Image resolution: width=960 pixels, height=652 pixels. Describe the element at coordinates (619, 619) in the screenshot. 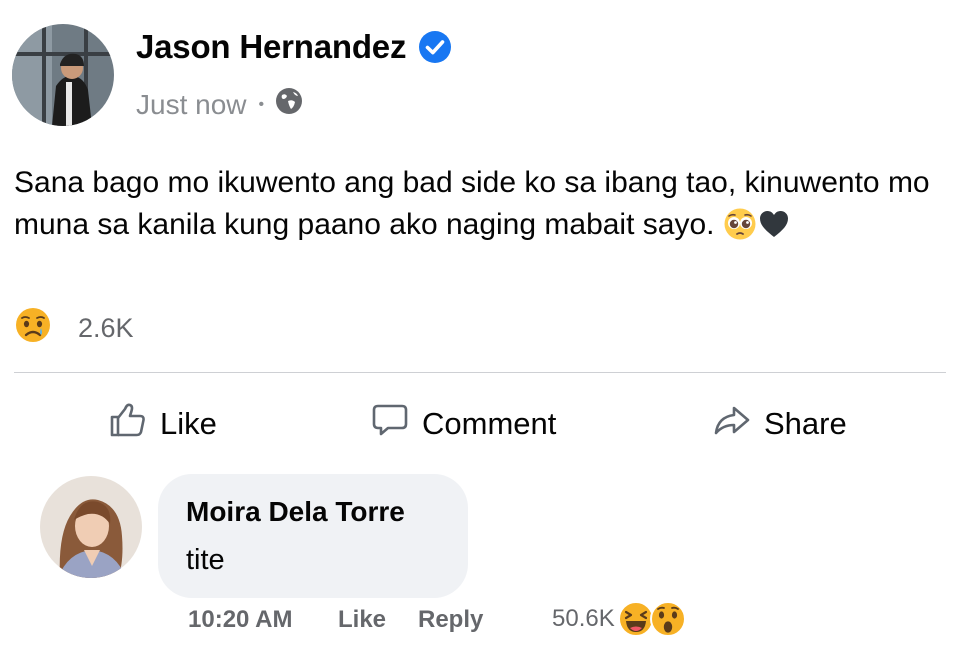

I see `comment-reactions: 50.6K` at that location.